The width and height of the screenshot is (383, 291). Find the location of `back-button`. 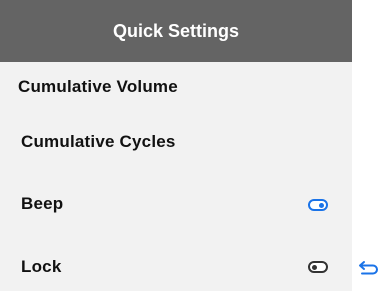

back-button is located at coordinates (369, 268).